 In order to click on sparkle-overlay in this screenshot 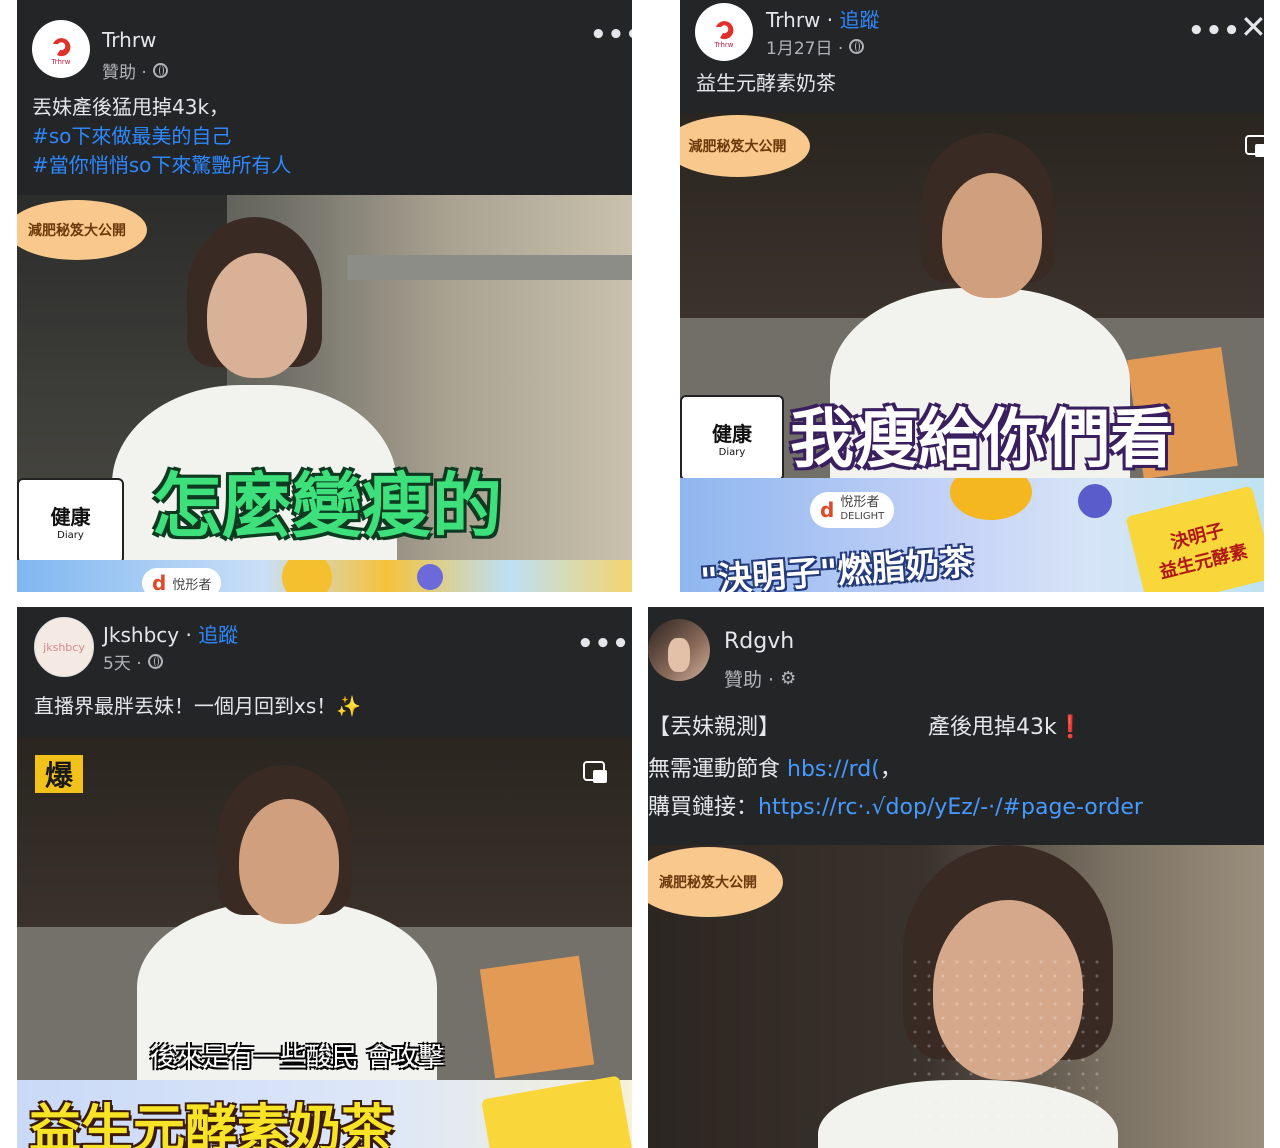, I will do `click(1008, 1050)`.